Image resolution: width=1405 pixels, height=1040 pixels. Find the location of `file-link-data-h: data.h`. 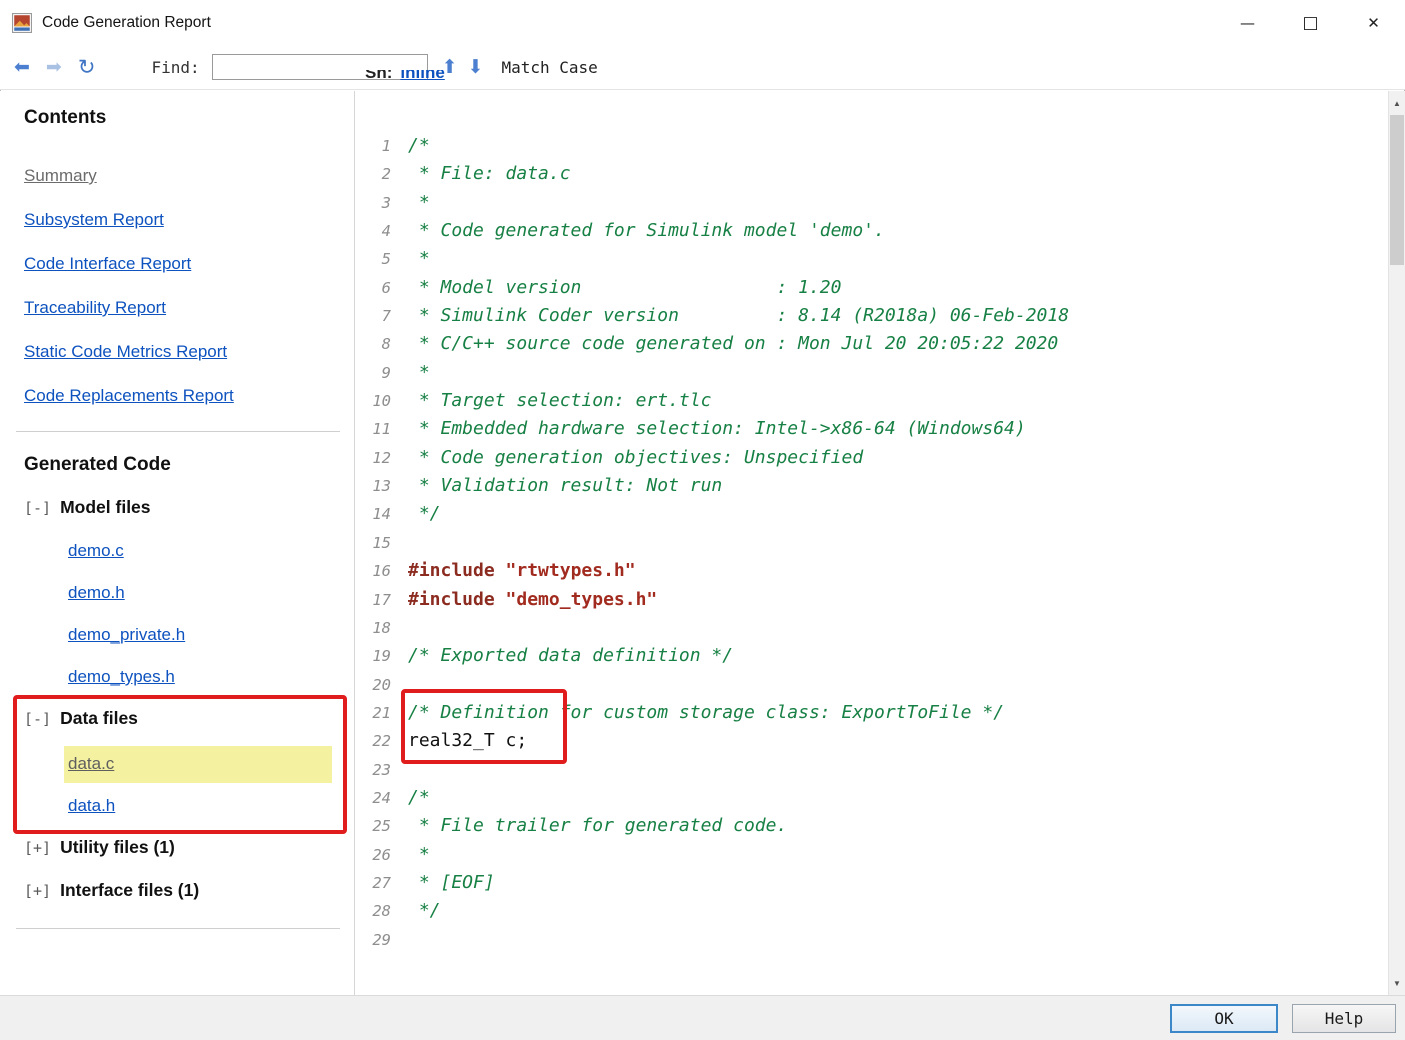

file-link-data-h: data.h is located at coordinates (91, 805).